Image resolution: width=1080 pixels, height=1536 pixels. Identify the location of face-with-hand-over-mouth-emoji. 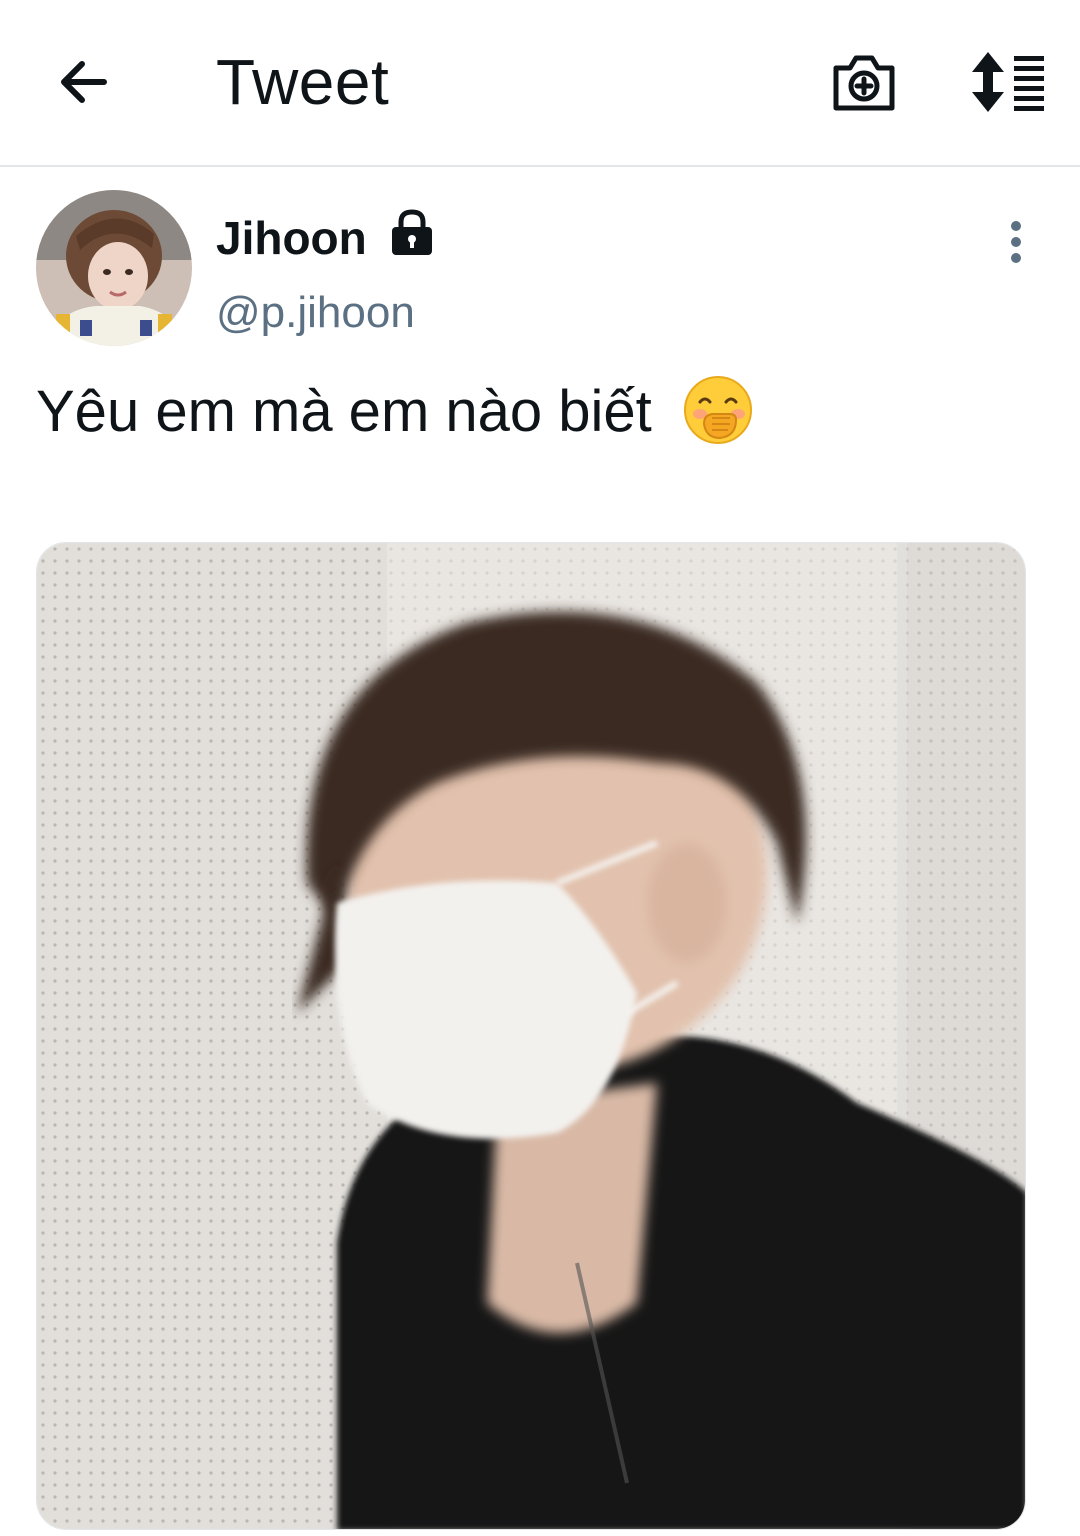
(717, 409).